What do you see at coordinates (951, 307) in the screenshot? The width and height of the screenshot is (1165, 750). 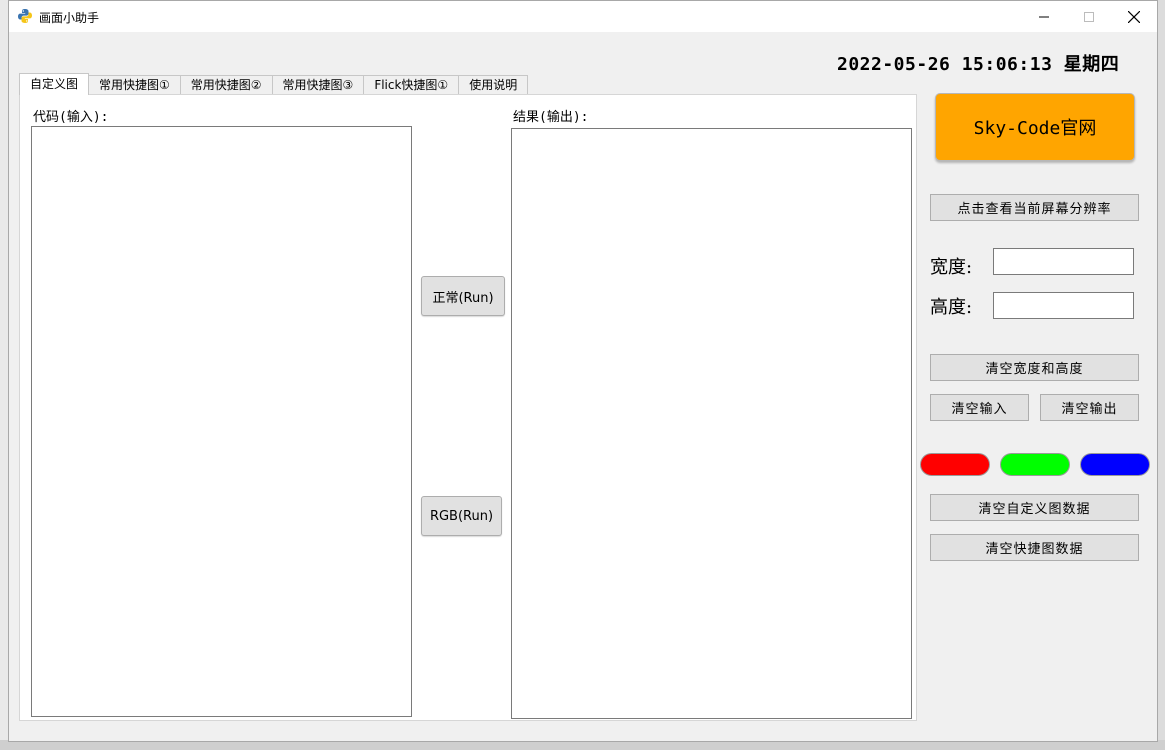 I see `height-label: 高度:` at bounding box center [951, 307].